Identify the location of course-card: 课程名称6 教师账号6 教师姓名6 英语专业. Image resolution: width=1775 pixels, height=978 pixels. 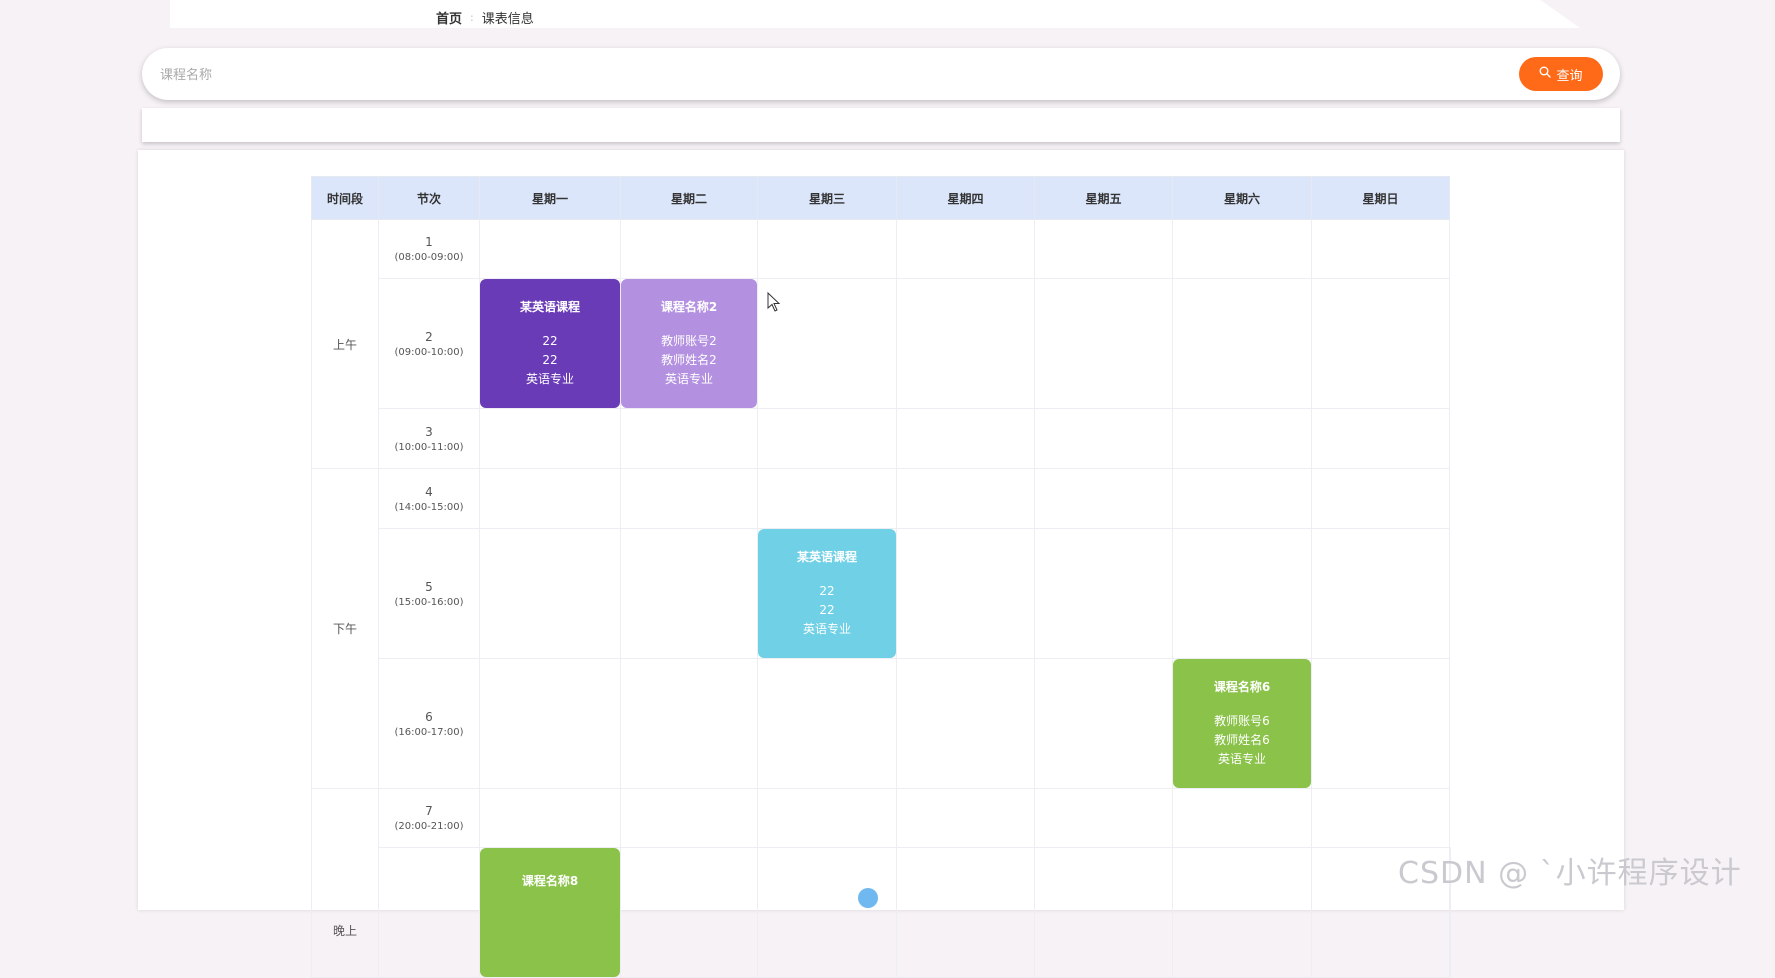
(1242, 723).